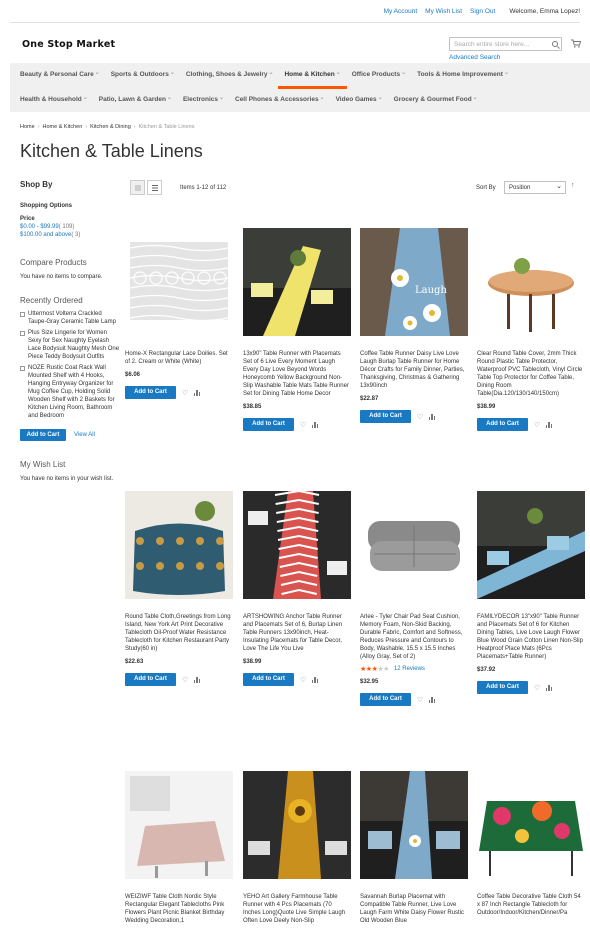 This screenshot has height=936, width=590. I want to click on store-logo: One Stop Market, so click(68, 44).